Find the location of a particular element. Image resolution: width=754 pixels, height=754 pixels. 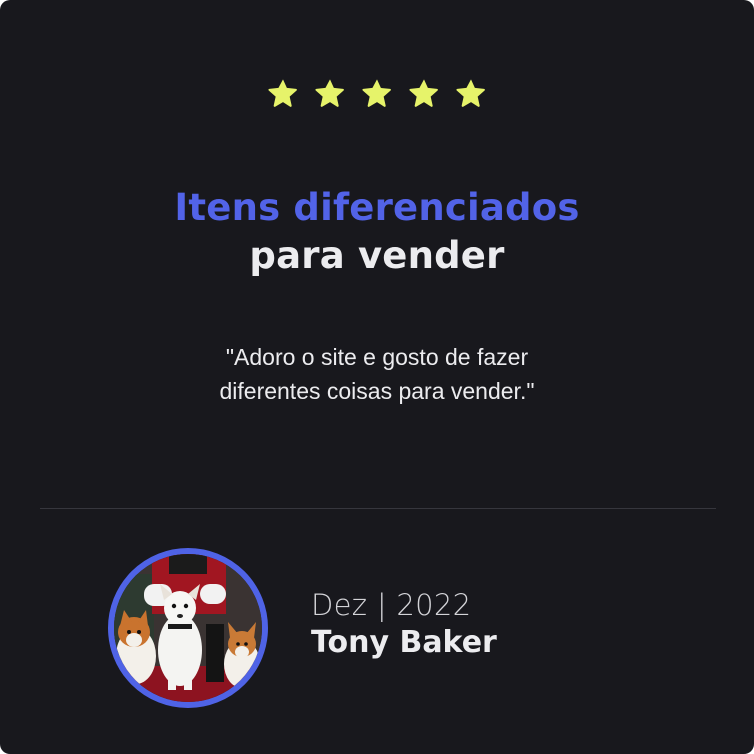

avatar is located at coordinates (188, 628).